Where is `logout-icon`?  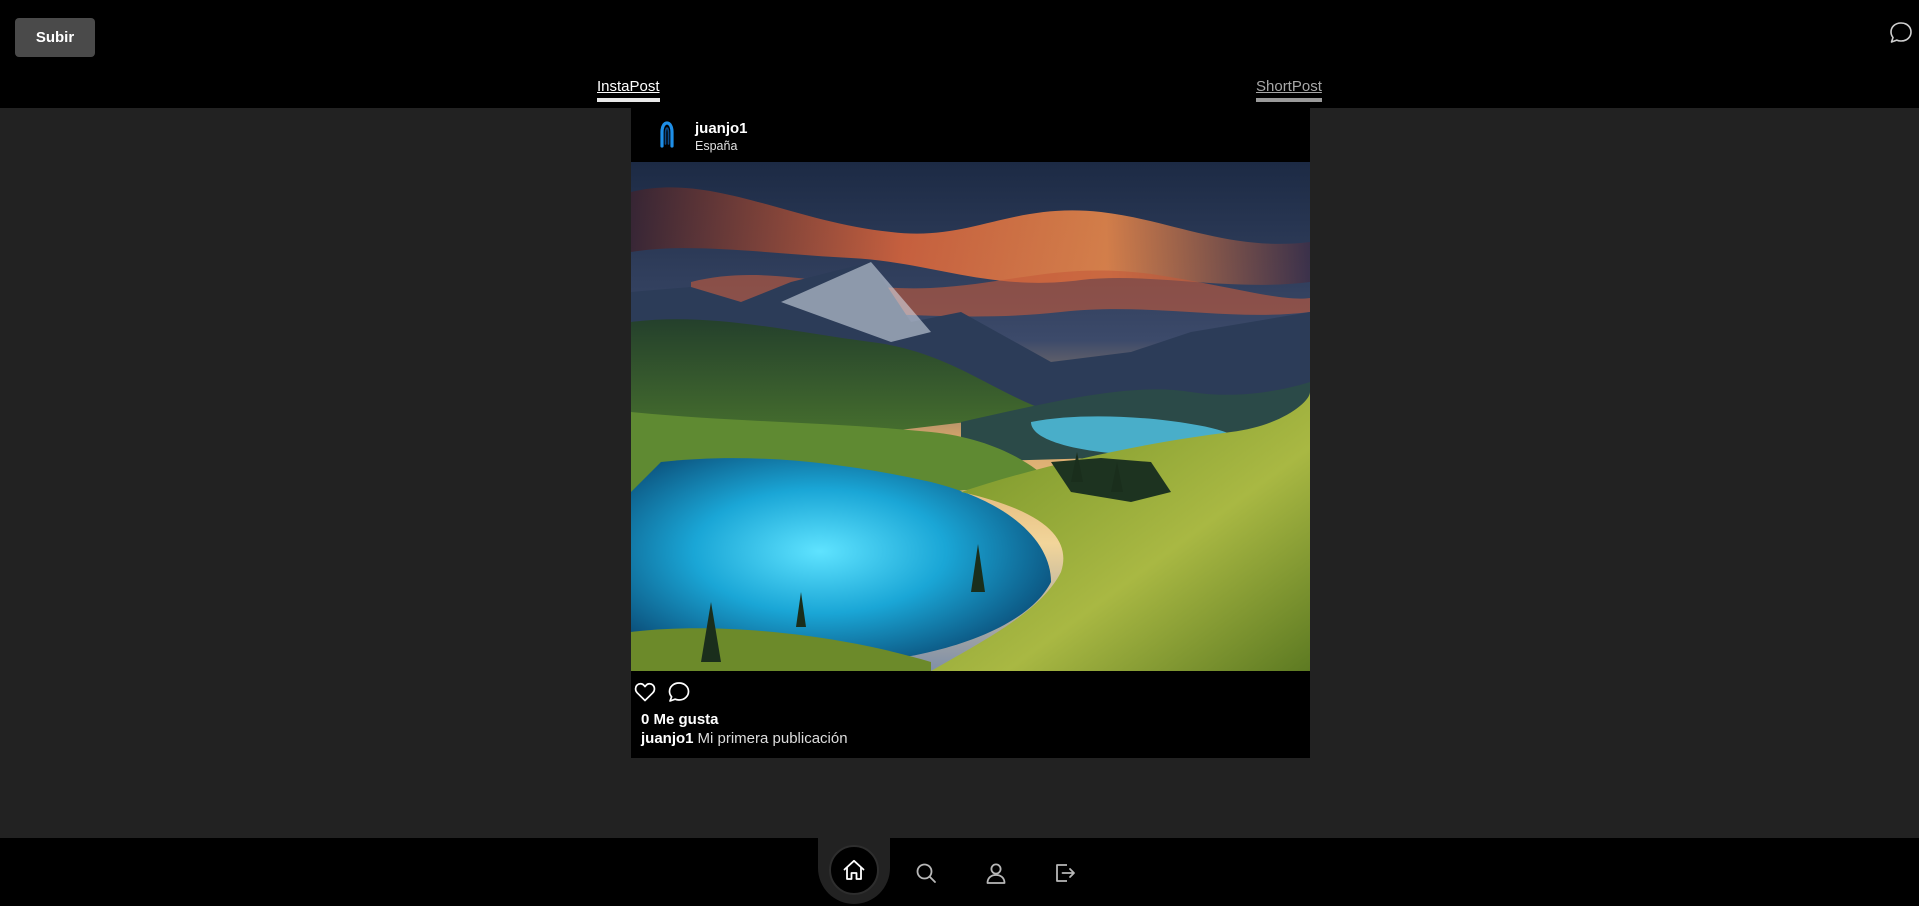 logout-icon is located at coordinates (1065, 873).